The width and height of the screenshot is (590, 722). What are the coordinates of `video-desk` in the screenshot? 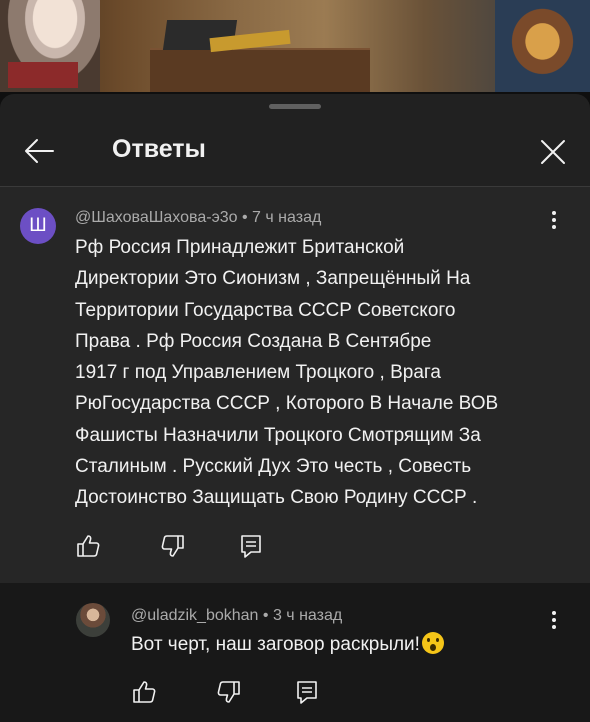 It's located at (260, 70).